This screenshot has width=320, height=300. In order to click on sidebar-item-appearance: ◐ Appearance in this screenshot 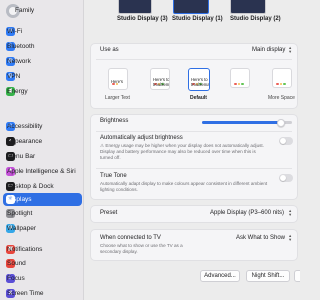, I will do `click(42, 141)`.